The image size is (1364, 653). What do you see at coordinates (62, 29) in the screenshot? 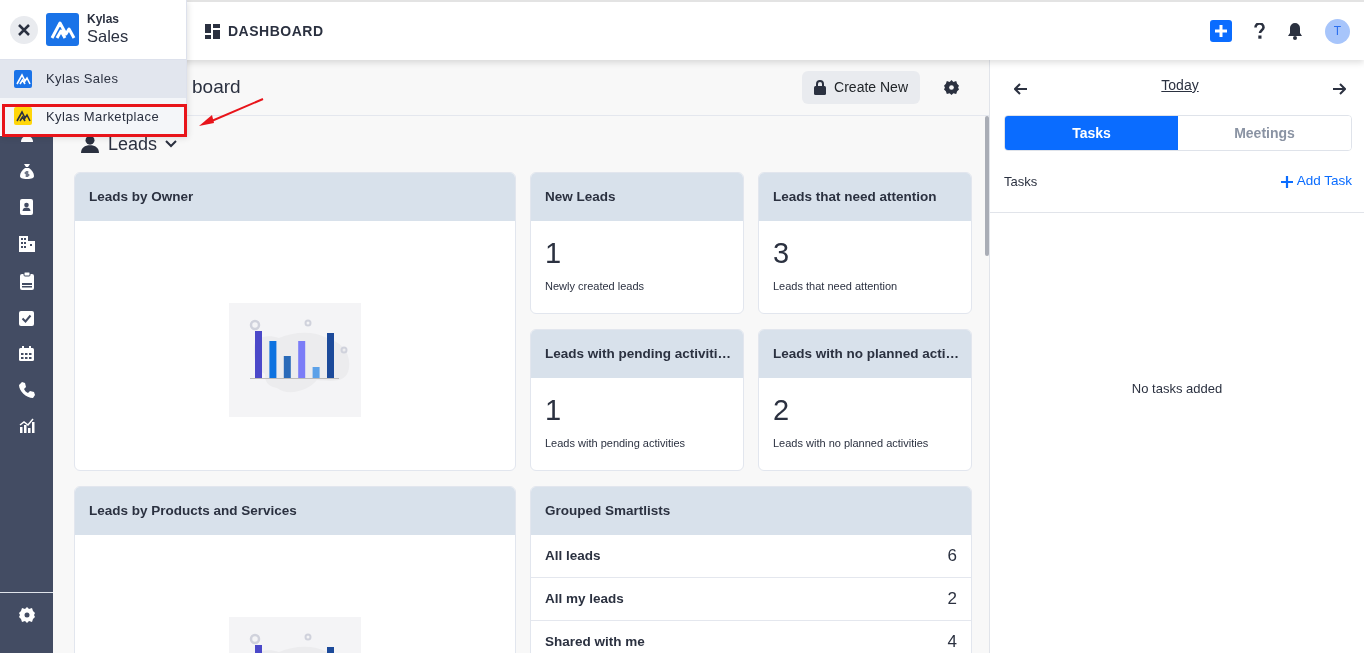
I see `logo-icon` at bounding box center [62, 29].